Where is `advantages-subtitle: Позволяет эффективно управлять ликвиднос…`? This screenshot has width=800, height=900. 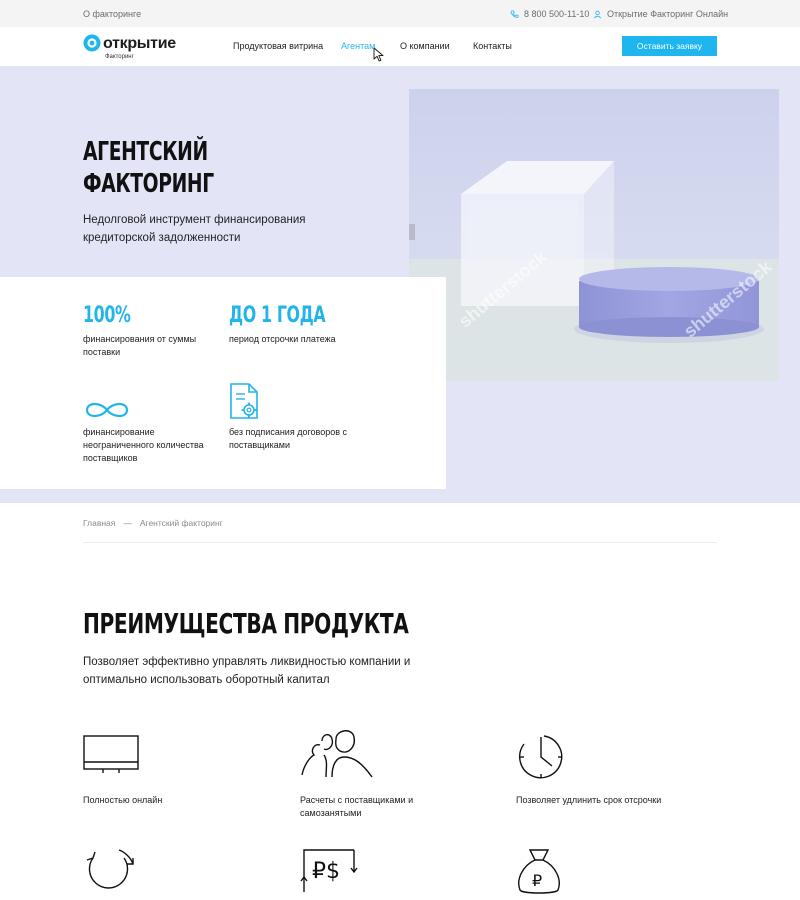 advantages-subtitle: Позволяет эффективно управлять ликвиднос… is located at coordinates (247, 671).